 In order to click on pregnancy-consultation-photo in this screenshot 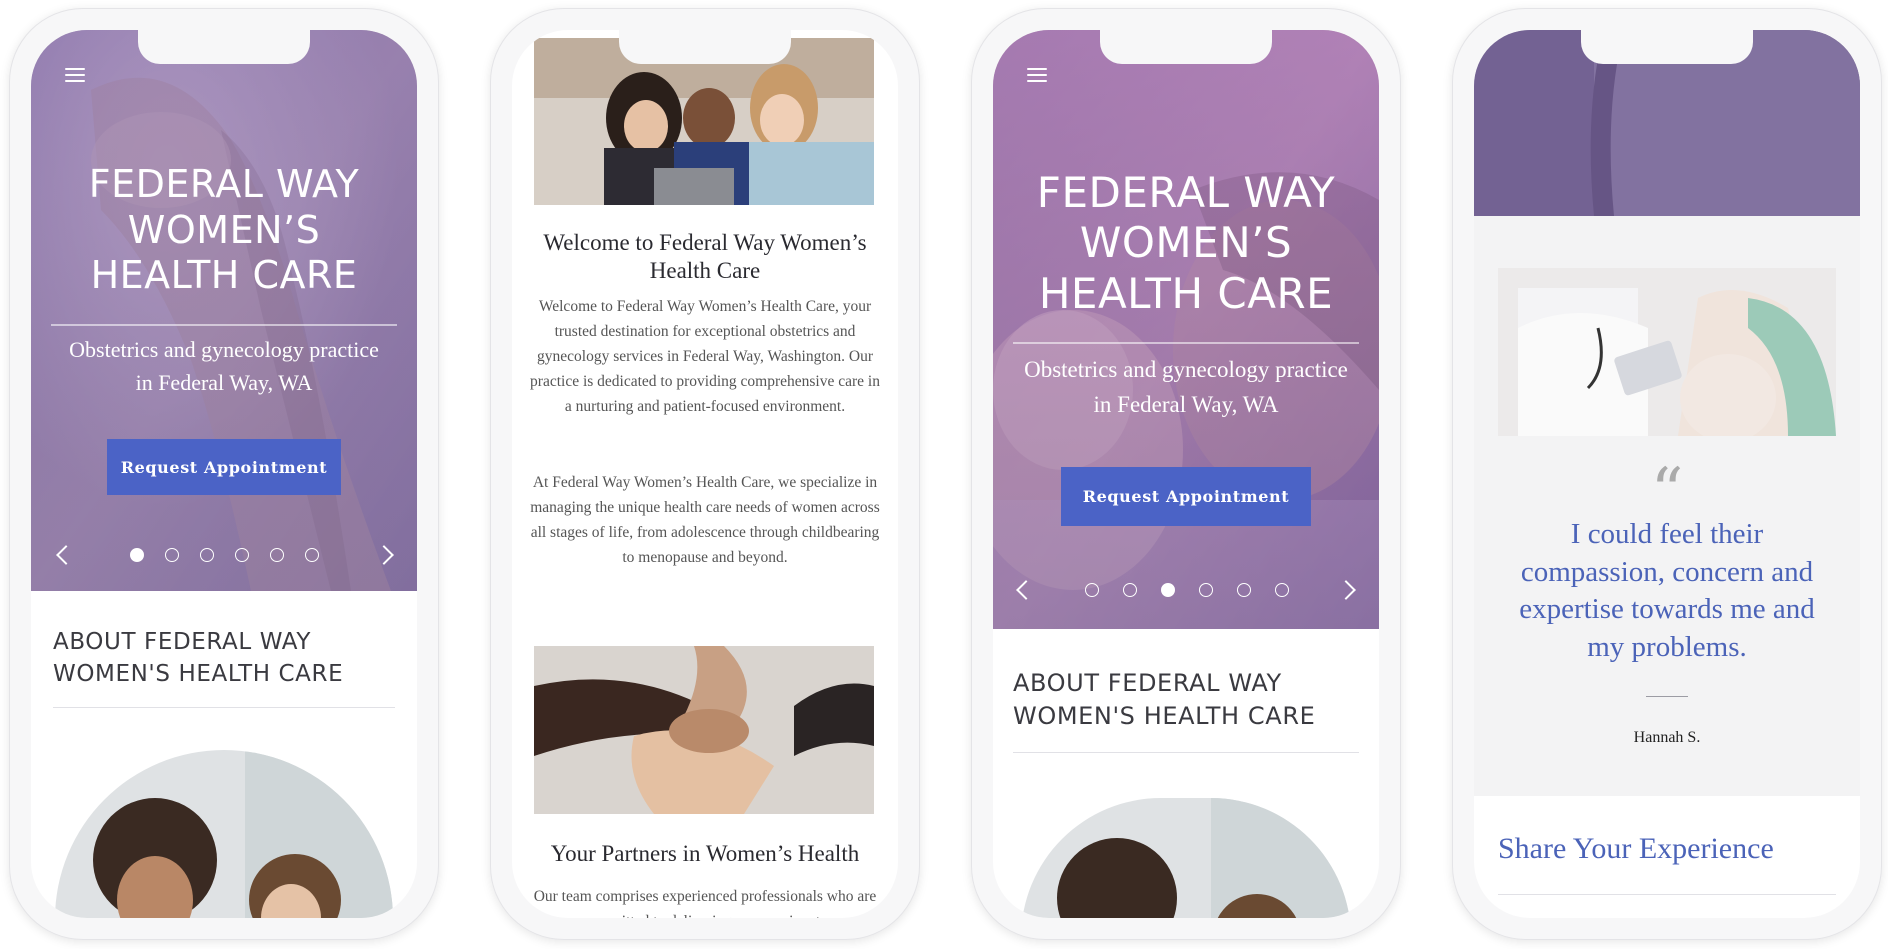, I will do `click(1667, 352)`.